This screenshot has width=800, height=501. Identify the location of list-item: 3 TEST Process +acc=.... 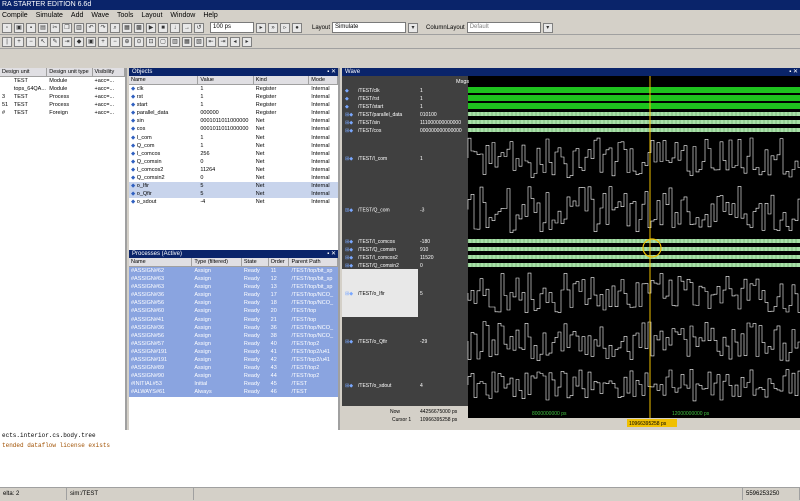
(62, 97).